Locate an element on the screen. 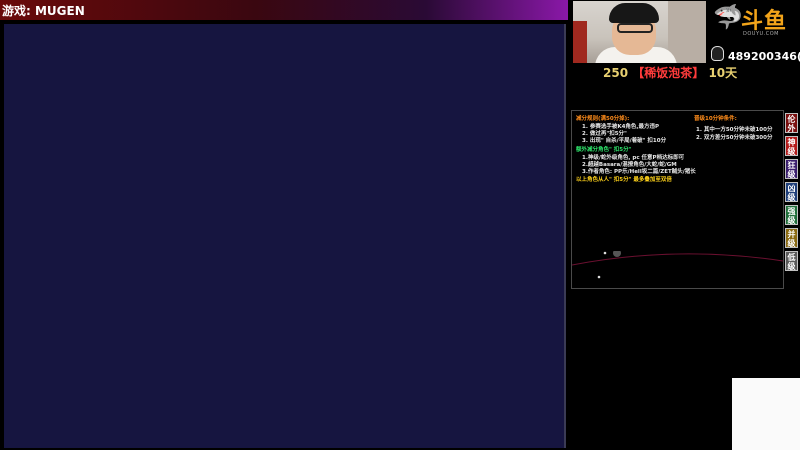 The image size is (800, 450). douyu-logo: 🦈 斗鱼 DOUYU.COM is located at coordinates (755, 23).